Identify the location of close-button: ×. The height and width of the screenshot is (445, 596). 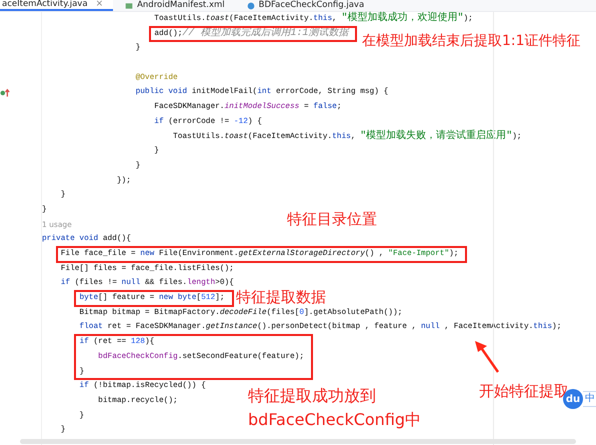
(100, 5).